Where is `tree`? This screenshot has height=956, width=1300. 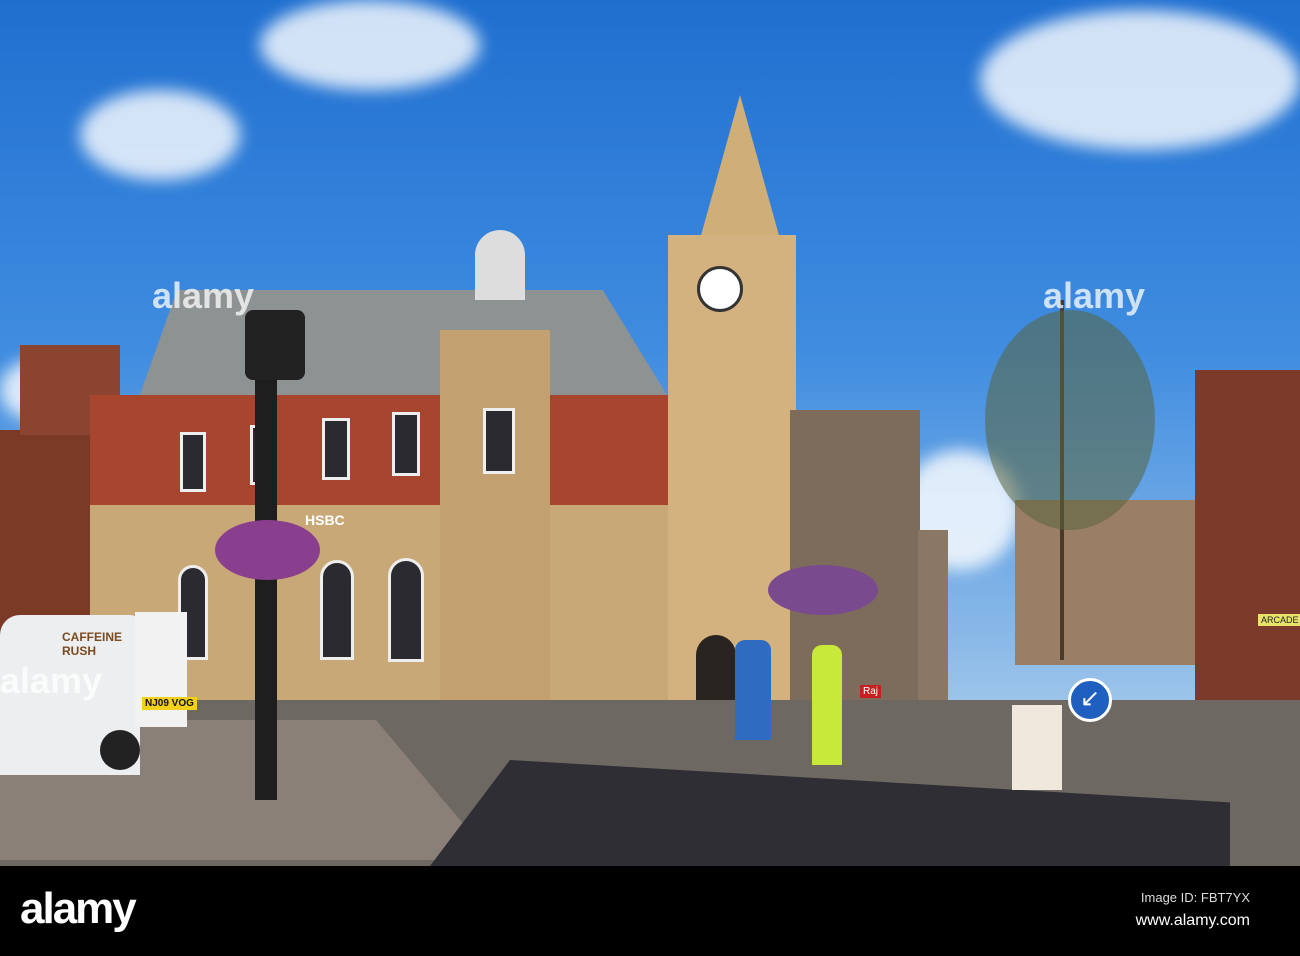
tree is located at coordinates (1070, 420).